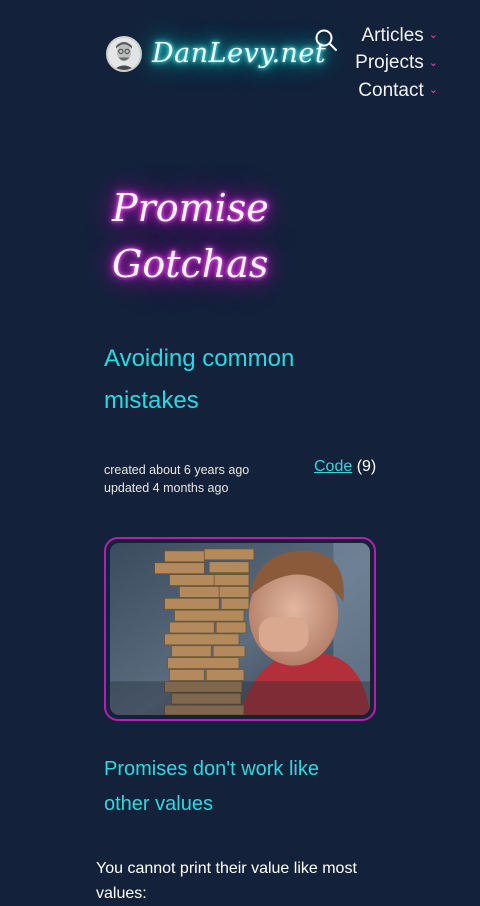  I want to click on main-nav: Articles ⌄ Projects ⌄ Contact ⌄, so click(396, 63).